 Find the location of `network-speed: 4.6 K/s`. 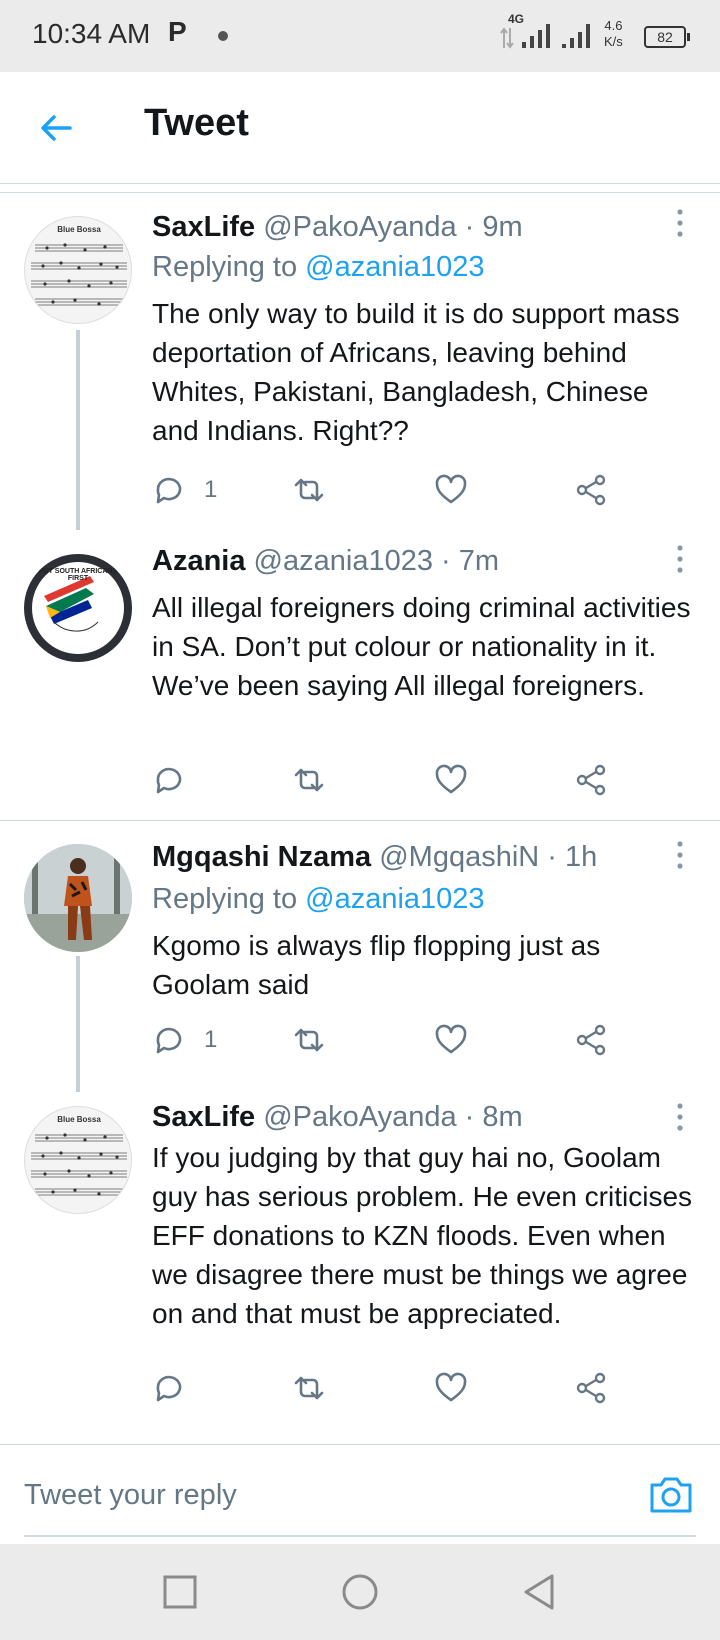

network-speed: 4.6 K/s is located at coordinates (613, 34).